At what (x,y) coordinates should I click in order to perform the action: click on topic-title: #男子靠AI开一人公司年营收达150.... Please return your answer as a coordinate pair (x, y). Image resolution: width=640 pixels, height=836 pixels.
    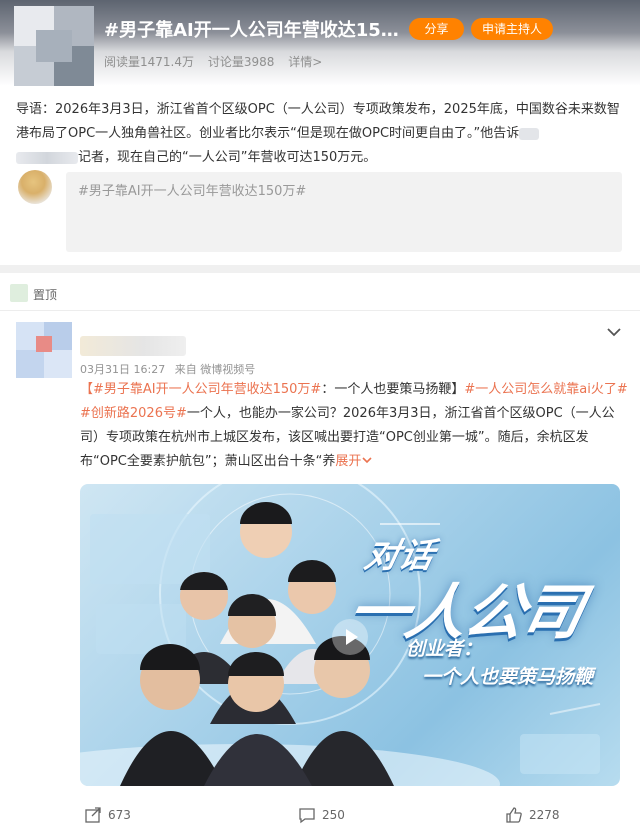
    Looking at the image, I should click on (254, 30).